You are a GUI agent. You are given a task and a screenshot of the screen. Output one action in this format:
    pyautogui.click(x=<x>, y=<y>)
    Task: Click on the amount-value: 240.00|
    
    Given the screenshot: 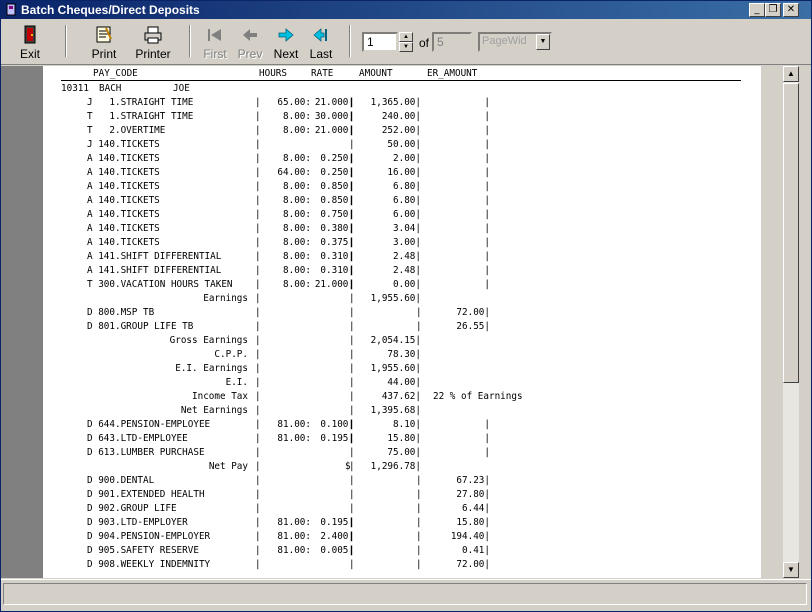 What is the action you would take?
    pyautogui.click(x=401, y=116)
    